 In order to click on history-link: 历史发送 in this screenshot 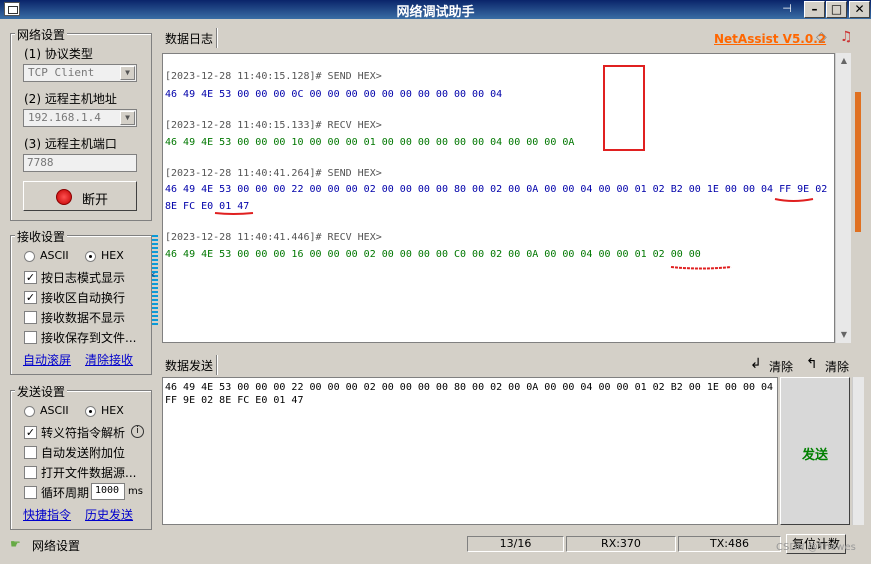, I will do `click(109, 514)`.